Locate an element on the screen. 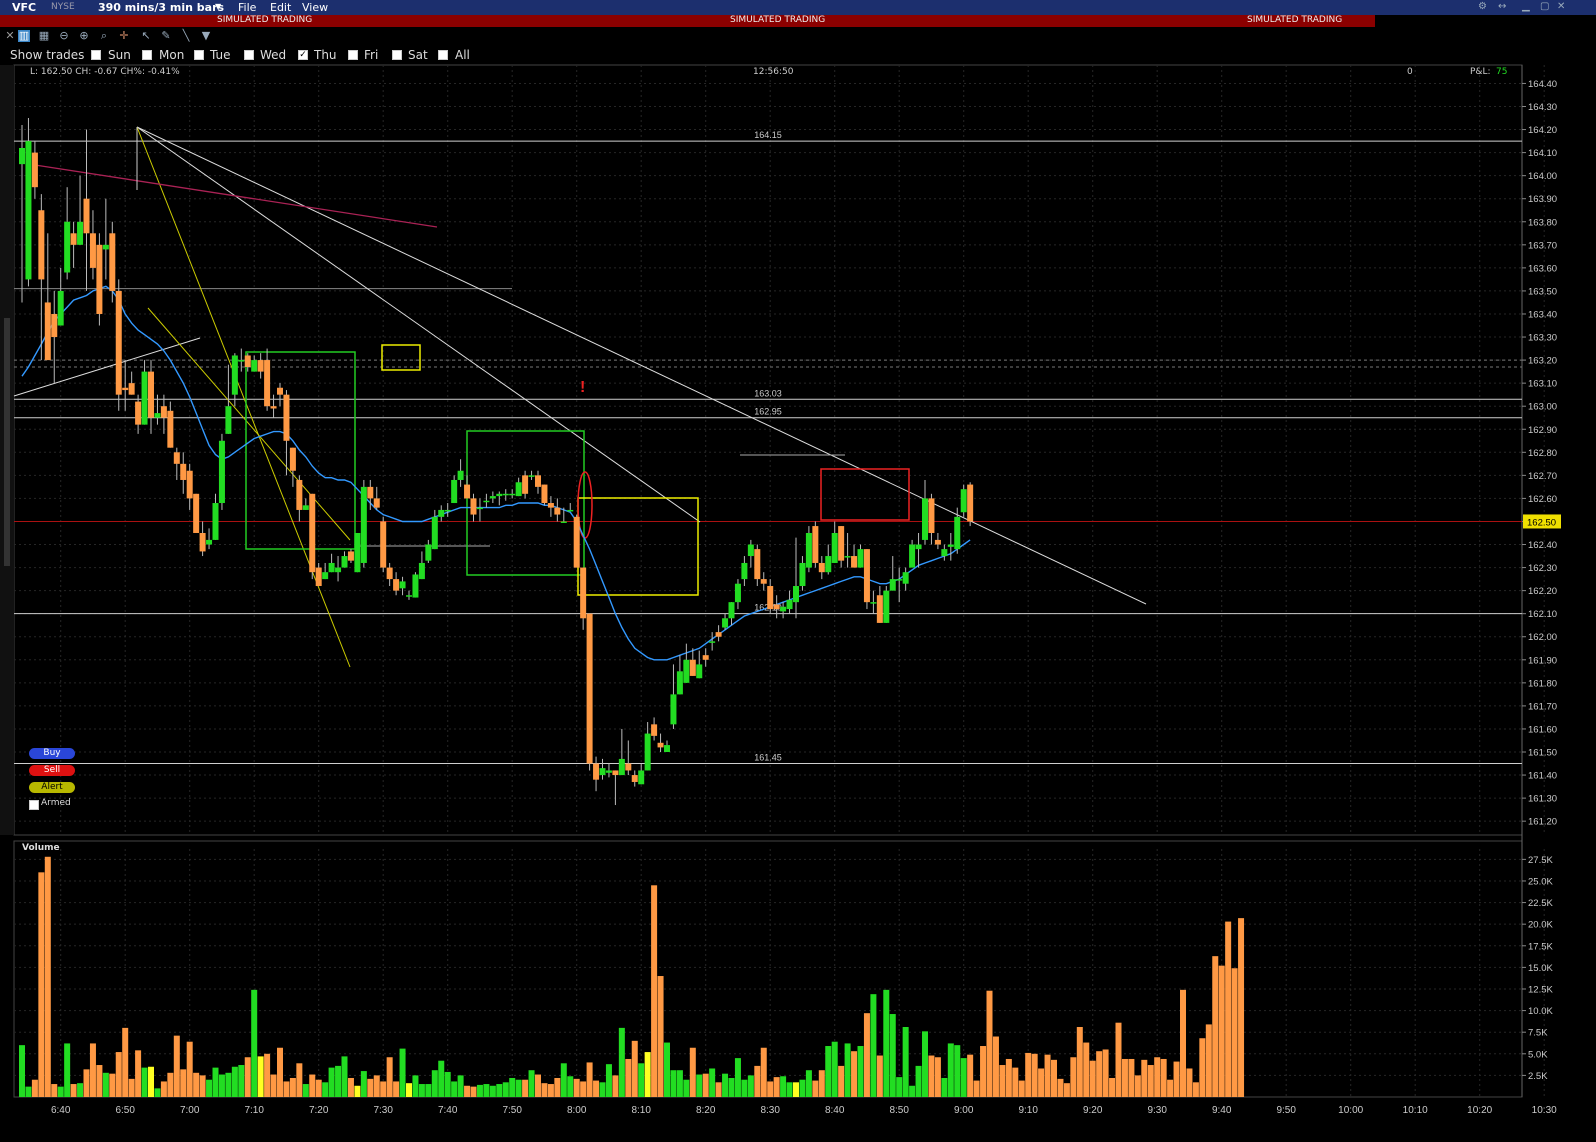  price-level-label: 164.15 is located at coordinates (768, 135).